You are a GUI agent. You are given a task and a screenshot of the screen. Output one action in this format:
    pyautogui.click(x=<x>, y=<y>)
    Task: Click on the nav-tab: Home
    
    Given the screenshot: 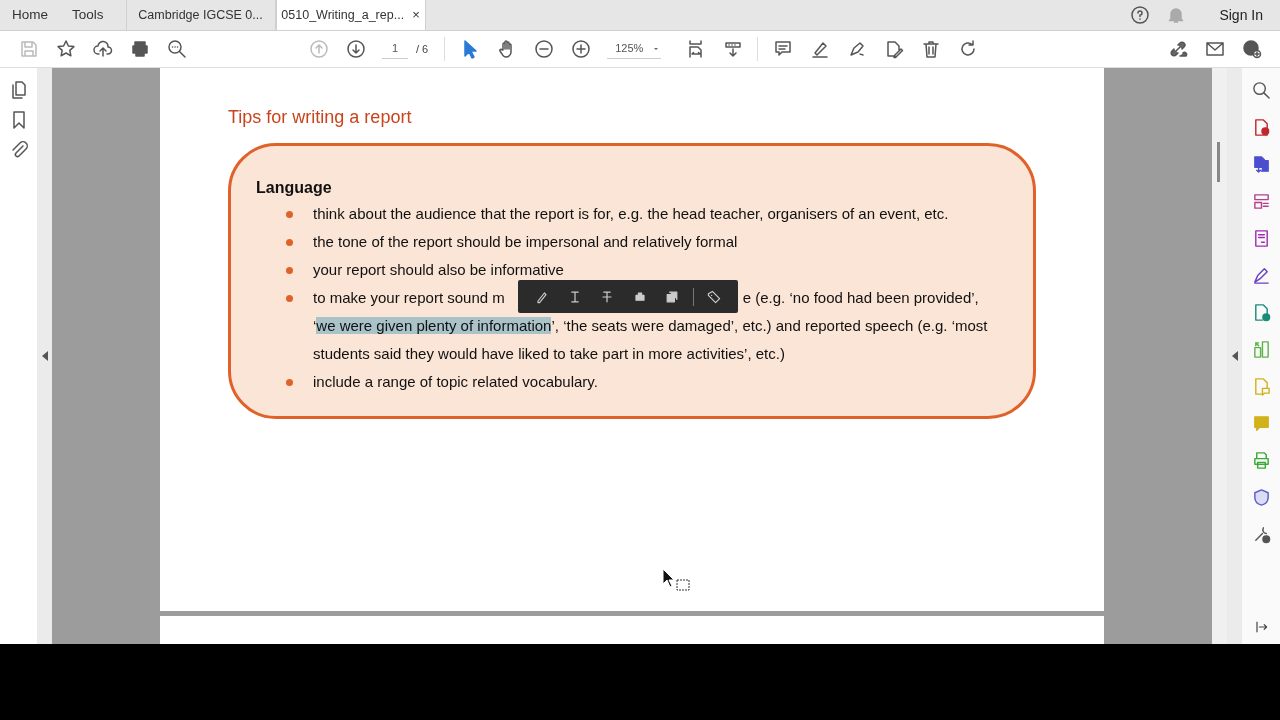 What is the action you would take?
    pyautogui.click(x=30, y=15)
    